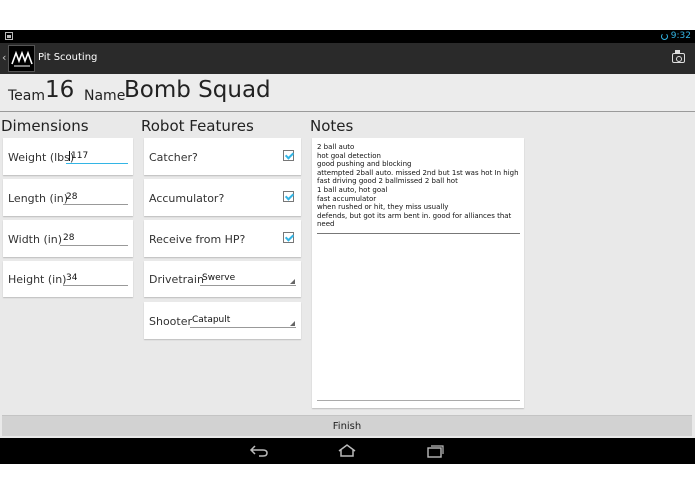 This screenshot has width=695, height=494. I want to click on accumulator-label: Accumulator?, so click(187, 198).